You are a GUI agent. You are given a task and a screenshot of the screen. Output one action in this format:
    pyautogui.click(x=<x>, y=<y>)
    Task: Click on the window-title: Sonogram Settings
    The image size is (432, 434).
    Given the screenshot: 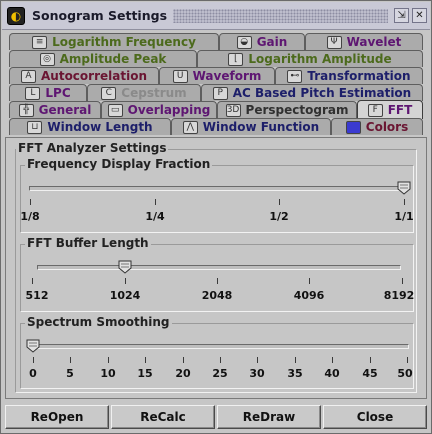 What is the action you would take?
    pyautogui.click(x=100, y=15)
    